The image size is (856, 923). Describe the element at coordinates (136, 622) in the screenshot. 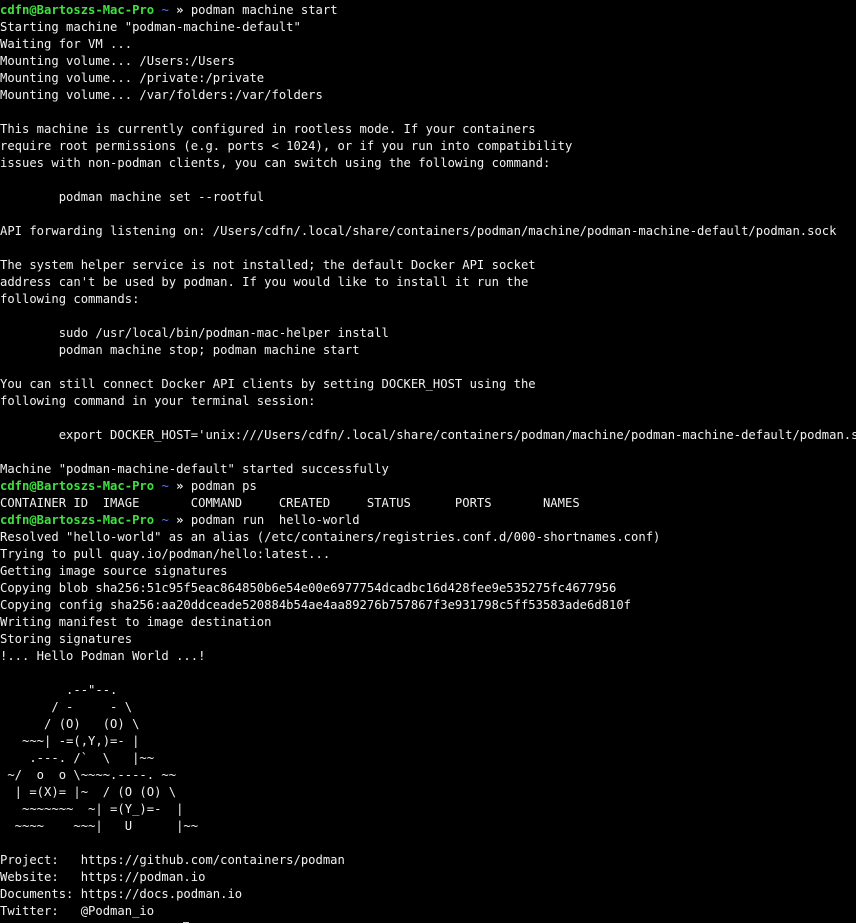

I see `output-line: Writing manifest to image destination` at that location.